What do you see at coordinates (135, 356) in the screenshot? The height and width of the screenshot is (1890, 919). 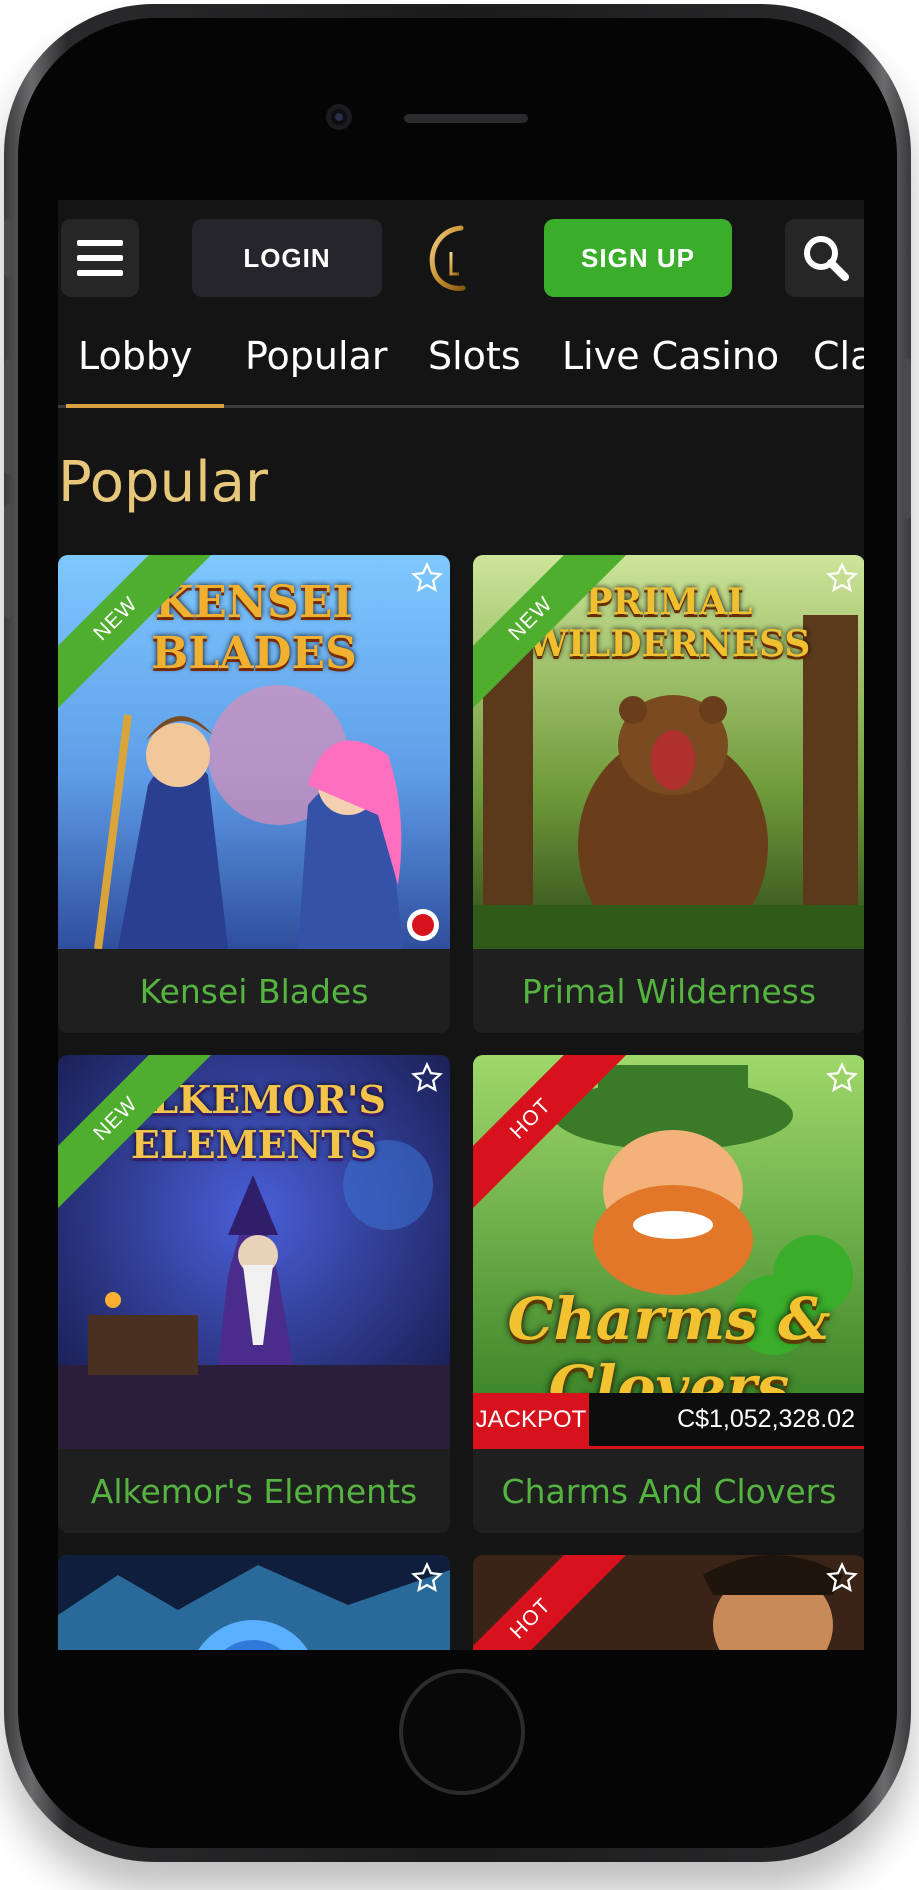 I see `tab-lobby: Lobby` at bounding box center [135, 356].